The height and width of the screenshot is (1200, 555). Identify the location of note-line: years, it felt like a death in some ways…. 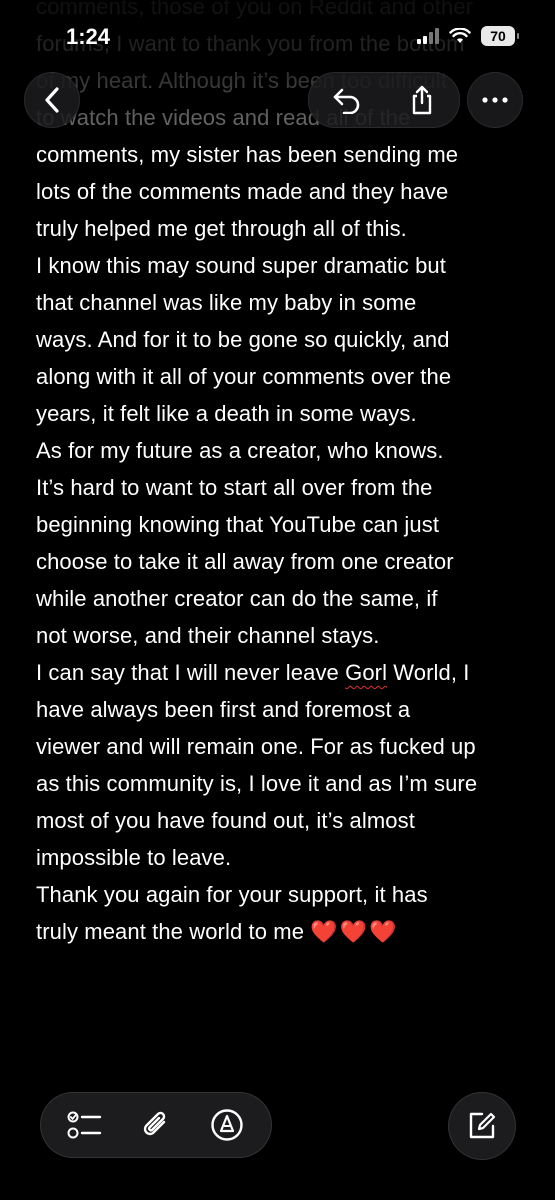
(226, 413).